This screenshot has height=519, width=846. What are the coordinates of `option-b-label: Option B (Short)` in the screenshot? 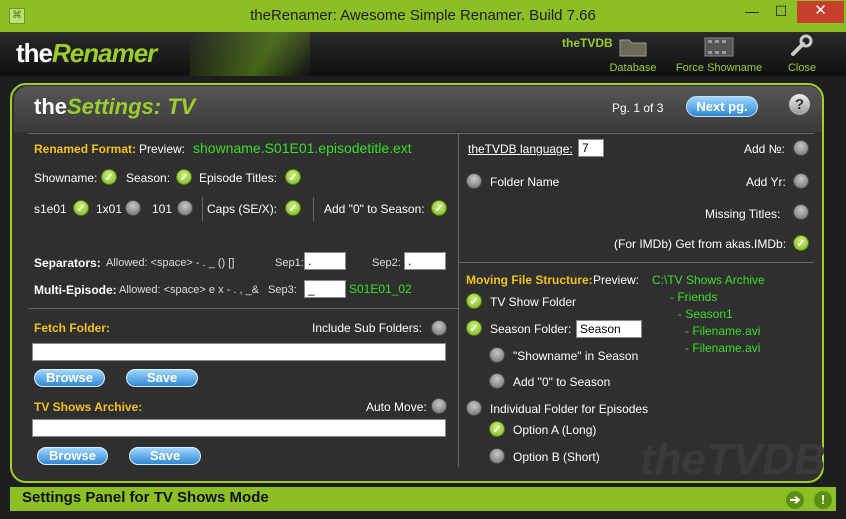 It's located at (556, 457).